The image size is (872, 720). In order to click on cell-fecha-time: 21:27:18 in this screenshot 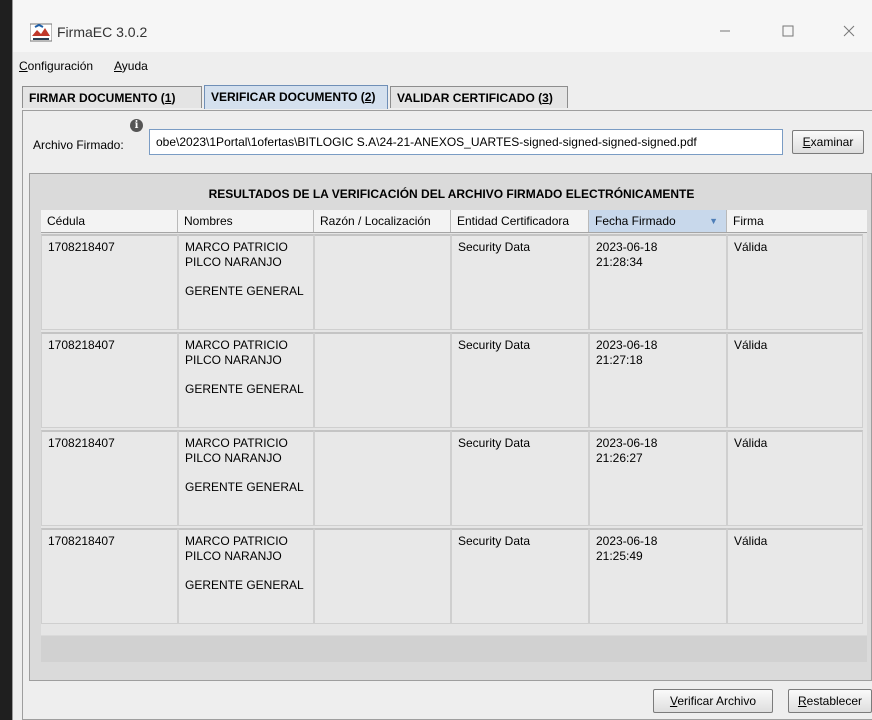, I will do `click(619, 360)`.